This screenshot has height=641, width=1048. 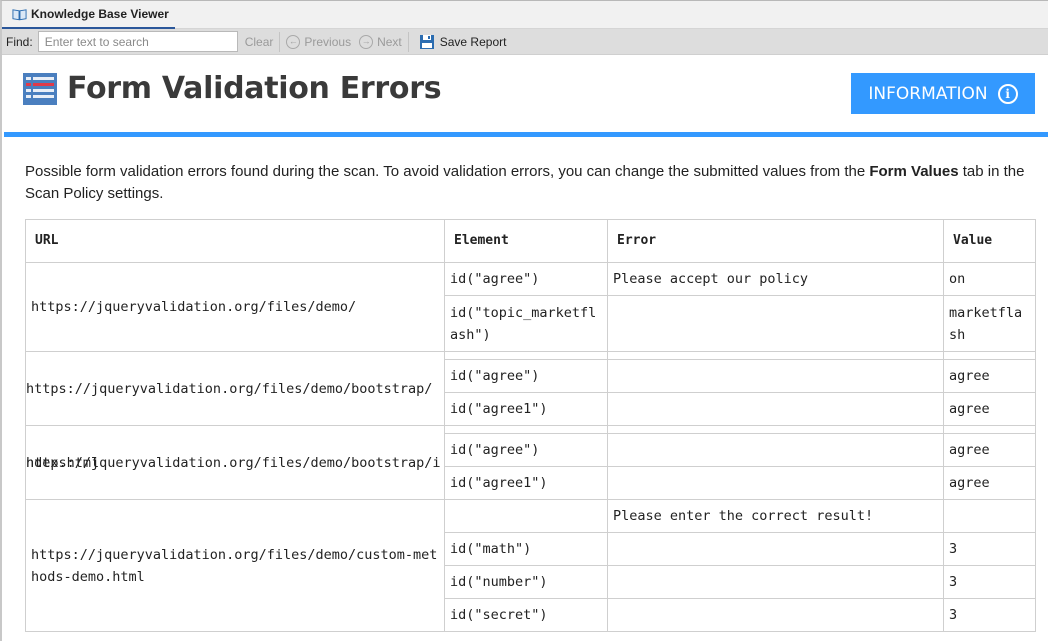 I want to click on arrow-right-circle-icon: →, so click(x=366, y=41).